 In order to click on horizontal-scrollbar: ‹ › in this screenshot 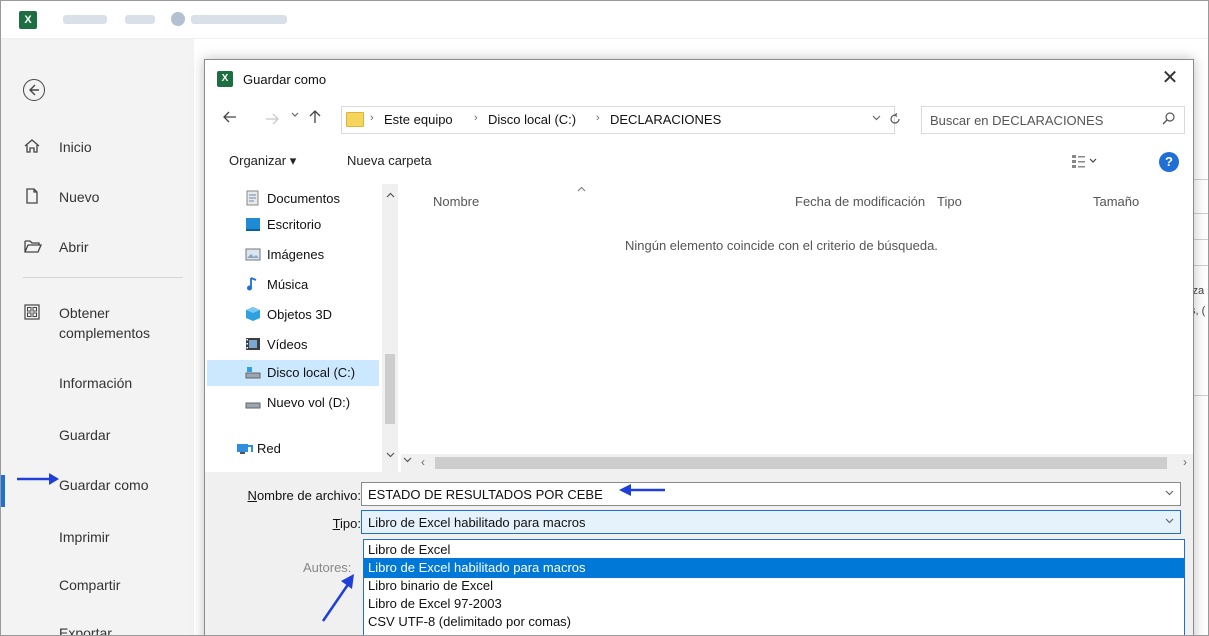, I will do `click(797, 463)`.